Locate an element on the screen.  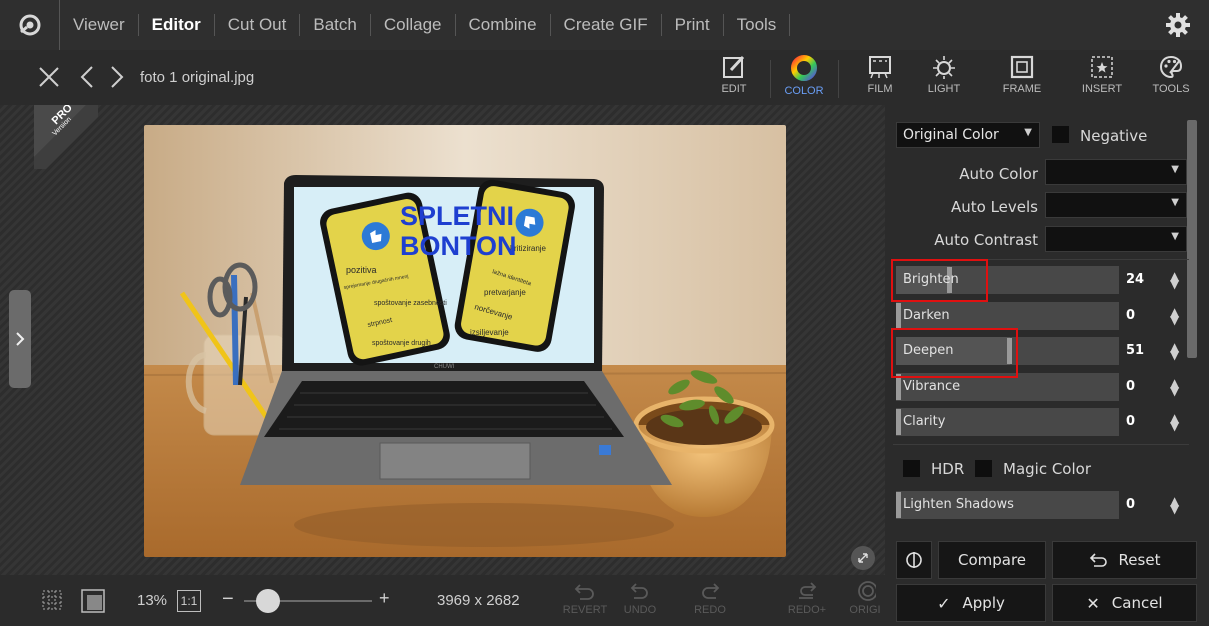
redo-plus-button: REDO+ is located at coordinates (807, 598).